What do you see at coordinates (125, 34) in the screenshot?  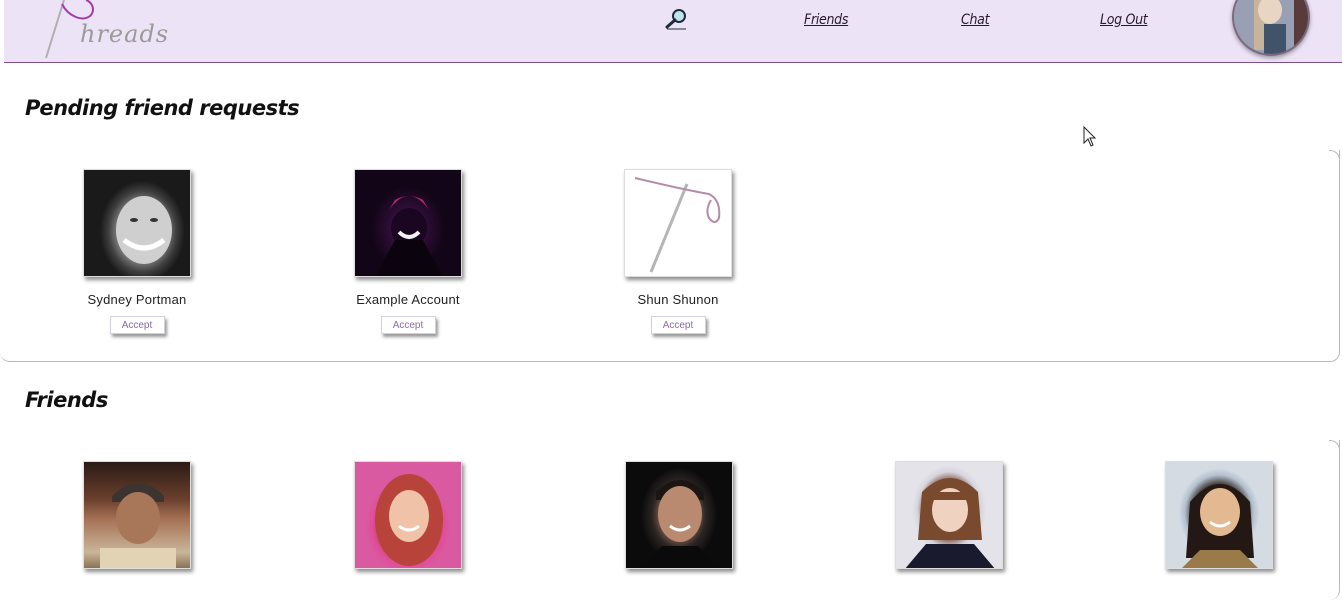 I see `logo-text: hreads` at bounding box center [125, 34].